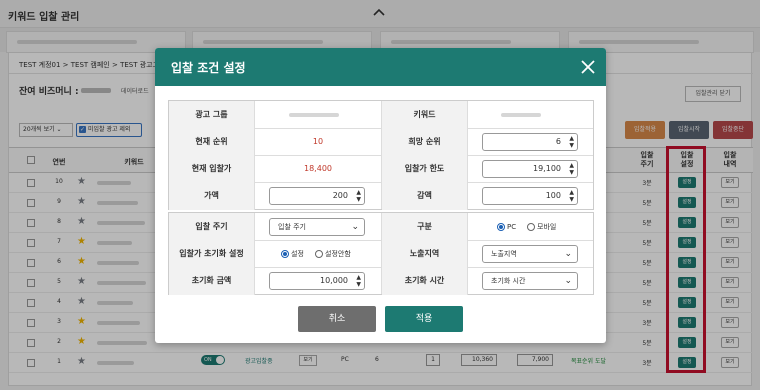  What do you see at coordinates (317, 196) in the screenshot?
I see `increase-stepper: 200 ▲ ▼` at bounding box center [317, 196].